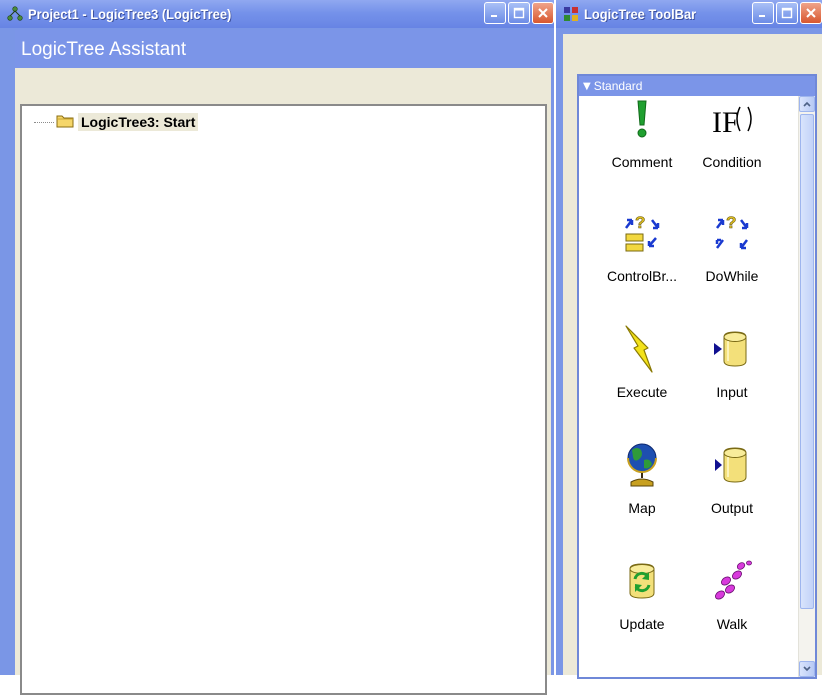  Describe the element at coordinates (763, 13) in the screenshot. I see `toolbar-minimize-button` at that location.